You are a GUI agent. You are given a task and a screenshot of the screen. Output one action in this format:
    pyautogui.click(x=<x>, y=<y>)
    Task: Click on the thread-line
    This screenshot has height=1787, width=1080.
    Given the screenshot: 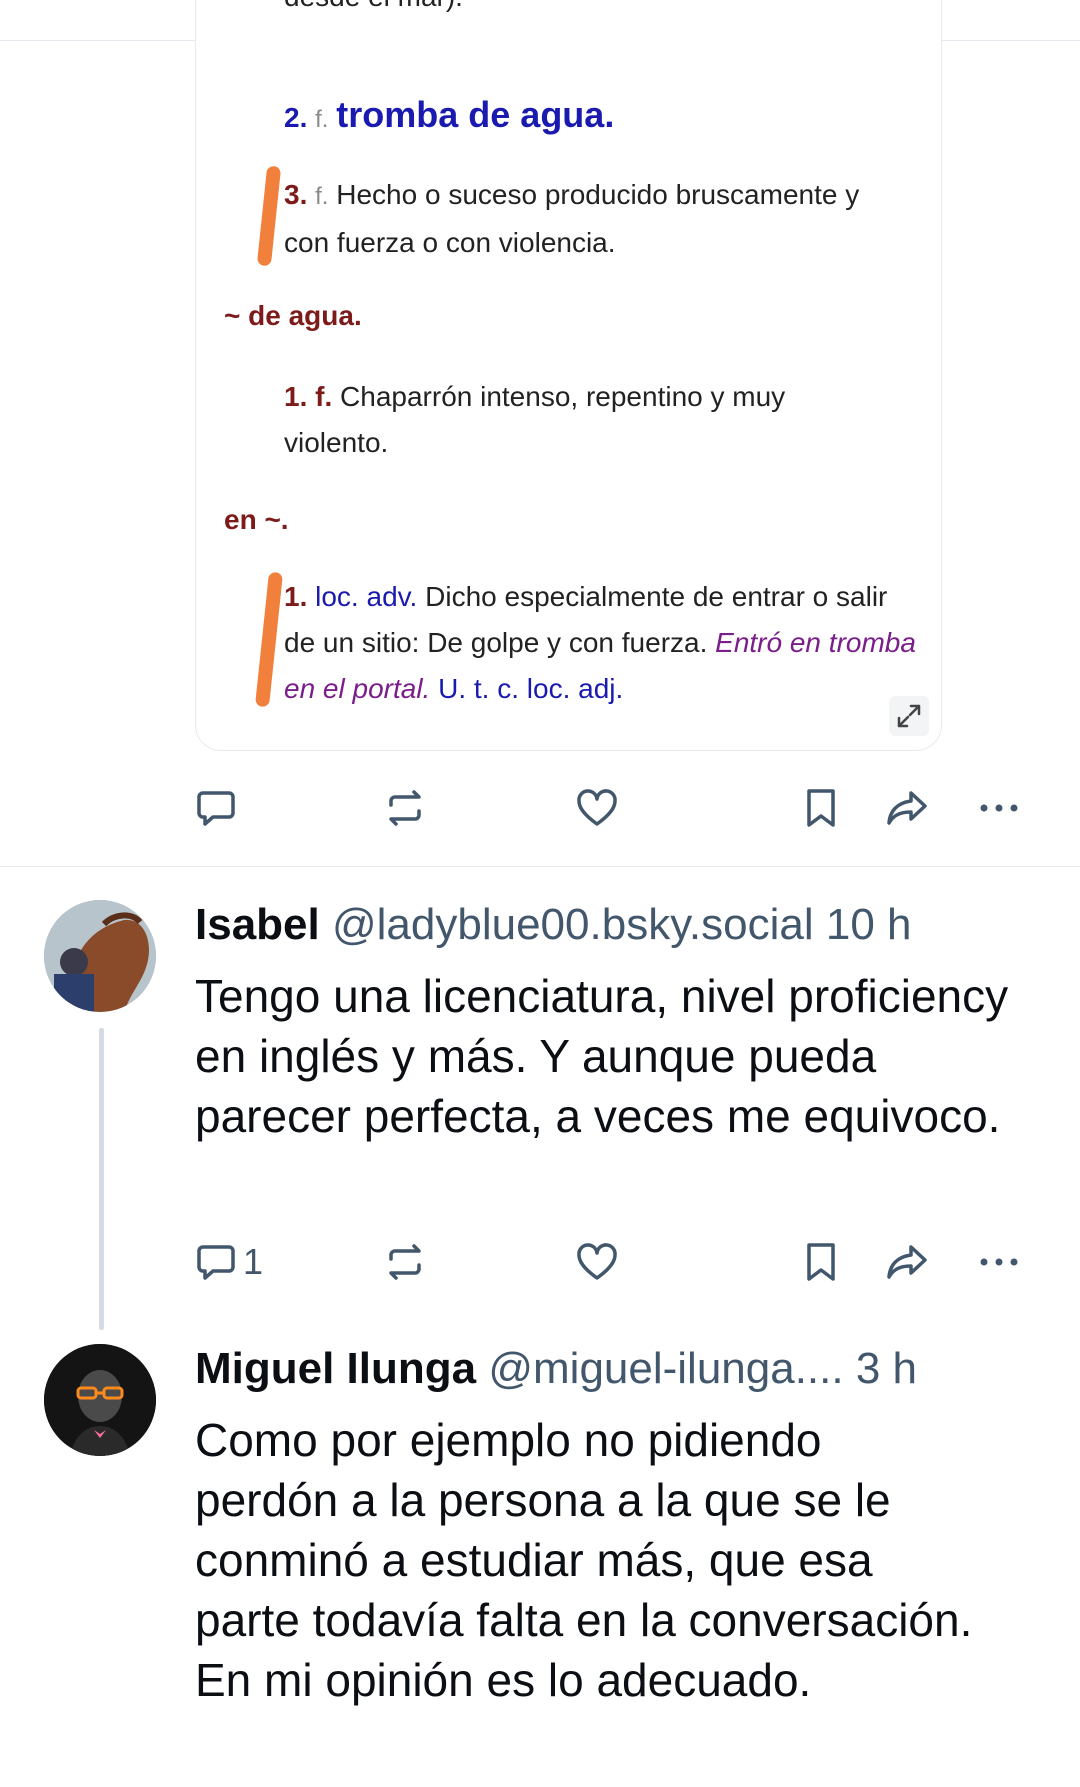 What is the action you would take?
    pyautogui.click(x=101, y=1179)
    